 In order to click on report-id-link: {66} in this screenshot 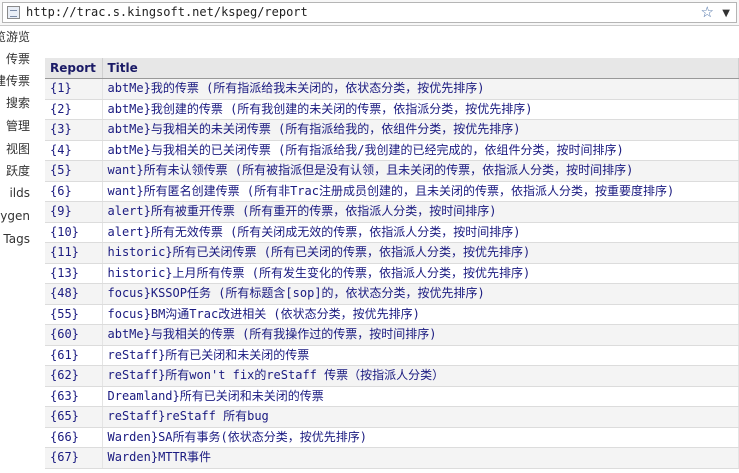, I will do `click(64, 437)`.